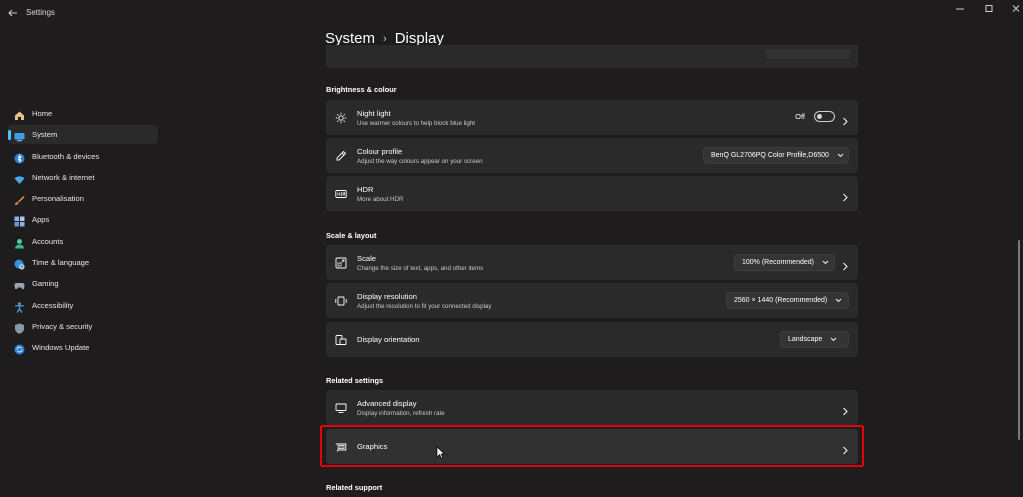 The width and height of the screenshot is (1023, 497). What do you see at coordinates (19, 157) in the screenshot?
I see `bluetooth-icon` at bounding box center [19, 157].